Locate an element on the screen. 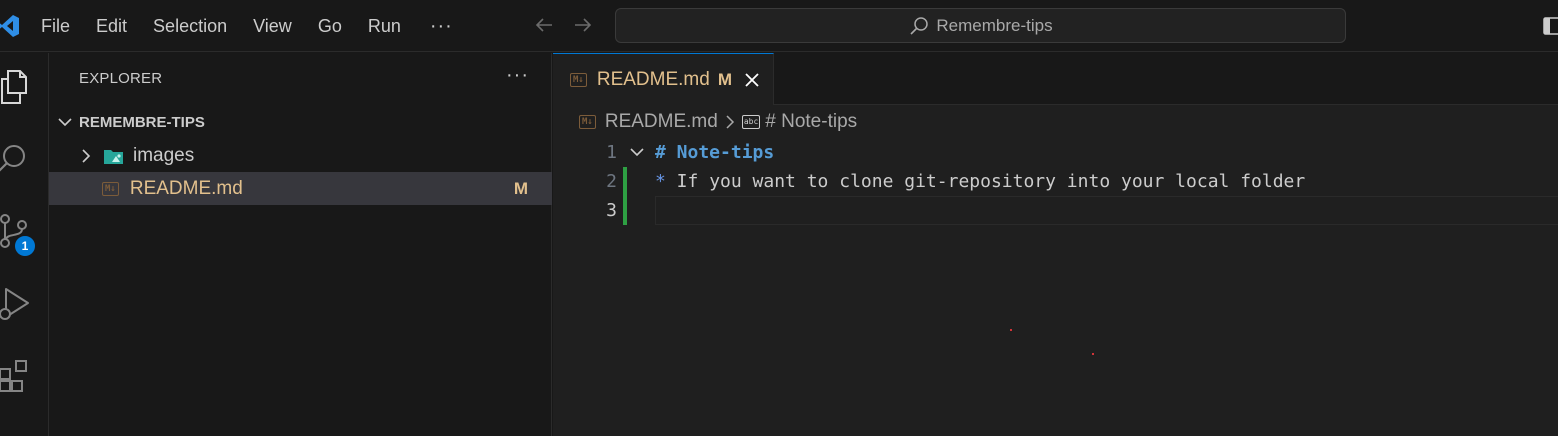  extensions-icon is located at coordinates (16, 375).